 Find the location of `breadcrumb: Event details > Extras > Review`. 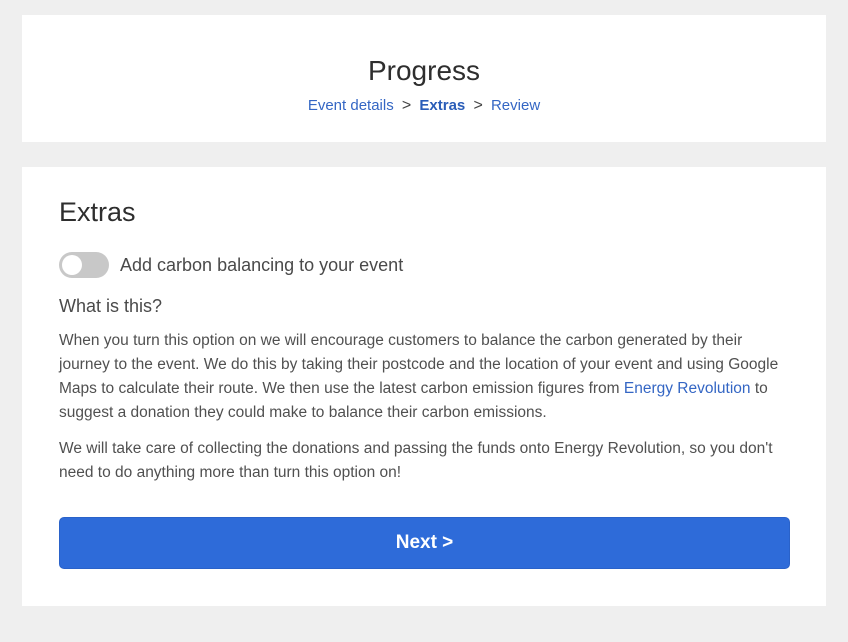

breadcrumb: Event details > Extras > Review is located at coordinates (424, 106).